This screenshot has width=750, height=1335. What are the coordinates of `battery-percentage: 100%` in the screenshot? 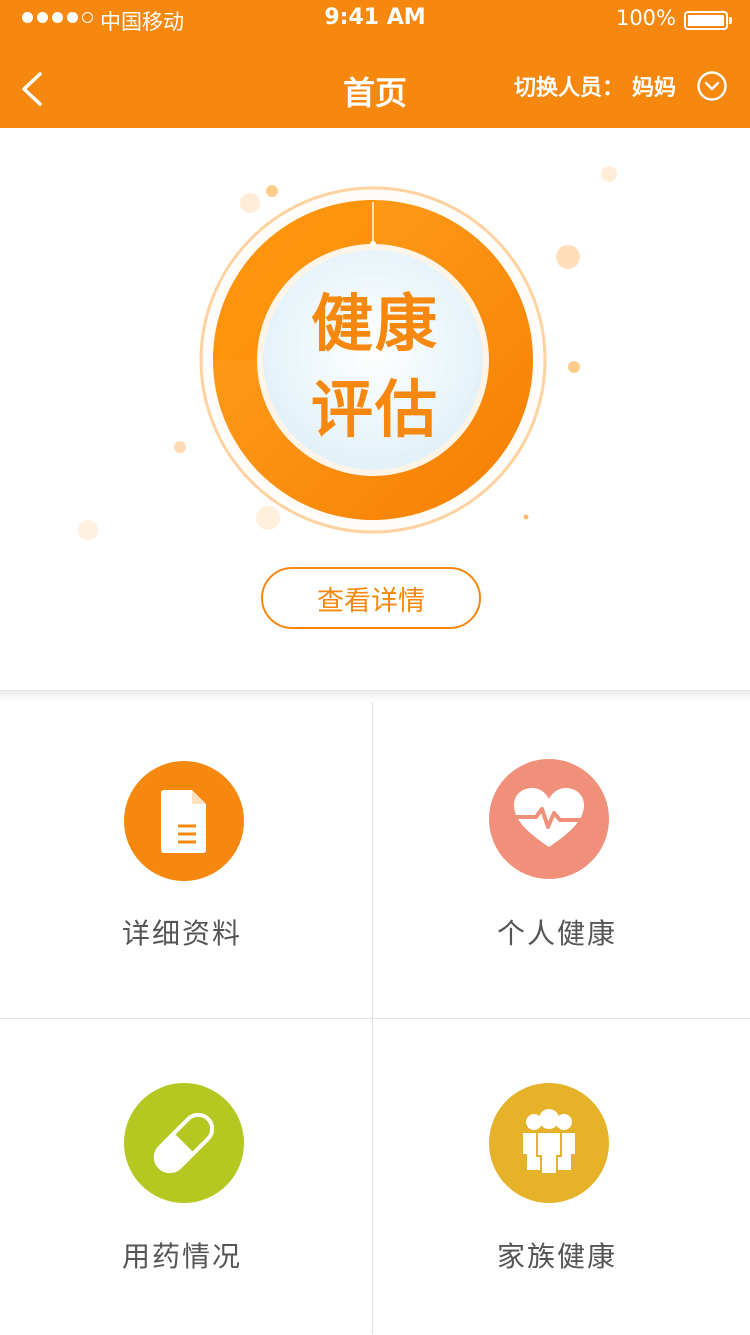 It's located at (645, 18).